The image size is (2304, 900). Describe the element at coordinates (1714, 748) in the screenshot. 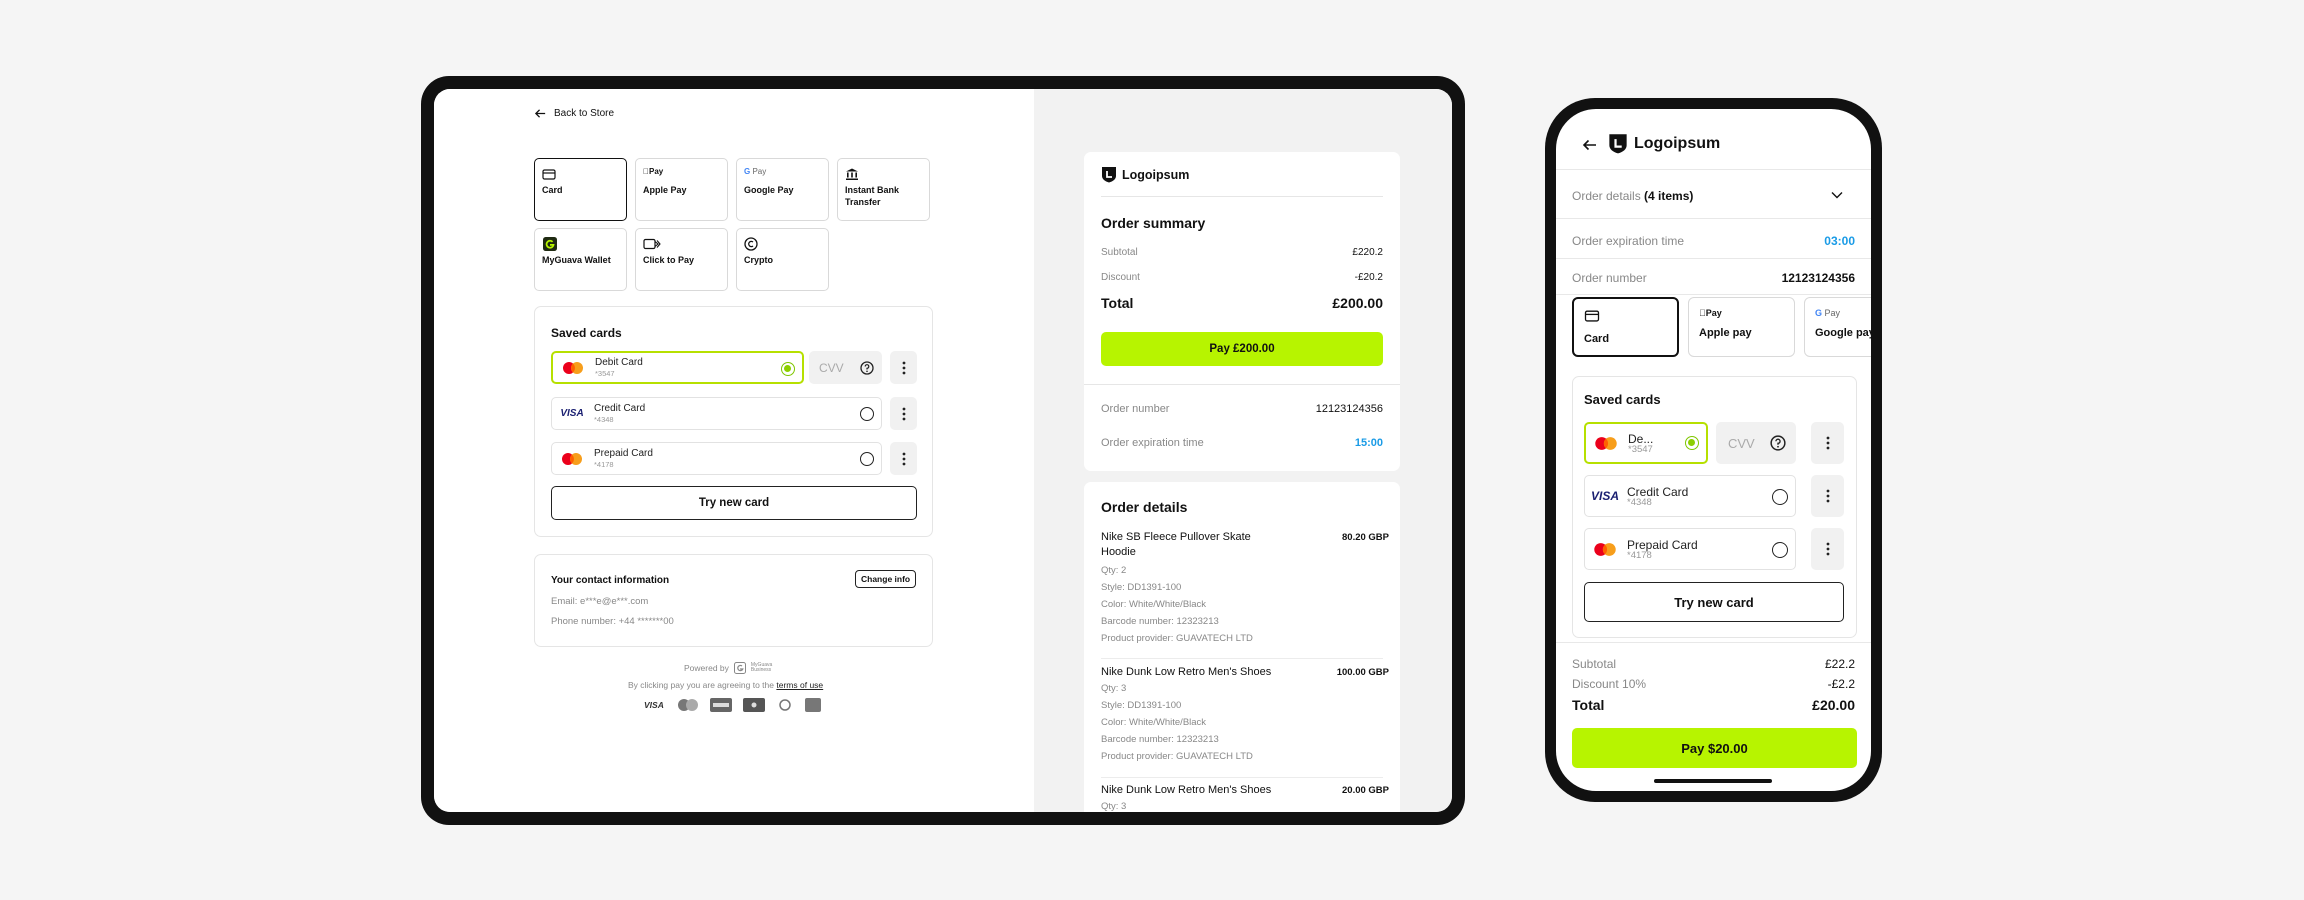

I see `pay-button: Pay $20.00` at that location.